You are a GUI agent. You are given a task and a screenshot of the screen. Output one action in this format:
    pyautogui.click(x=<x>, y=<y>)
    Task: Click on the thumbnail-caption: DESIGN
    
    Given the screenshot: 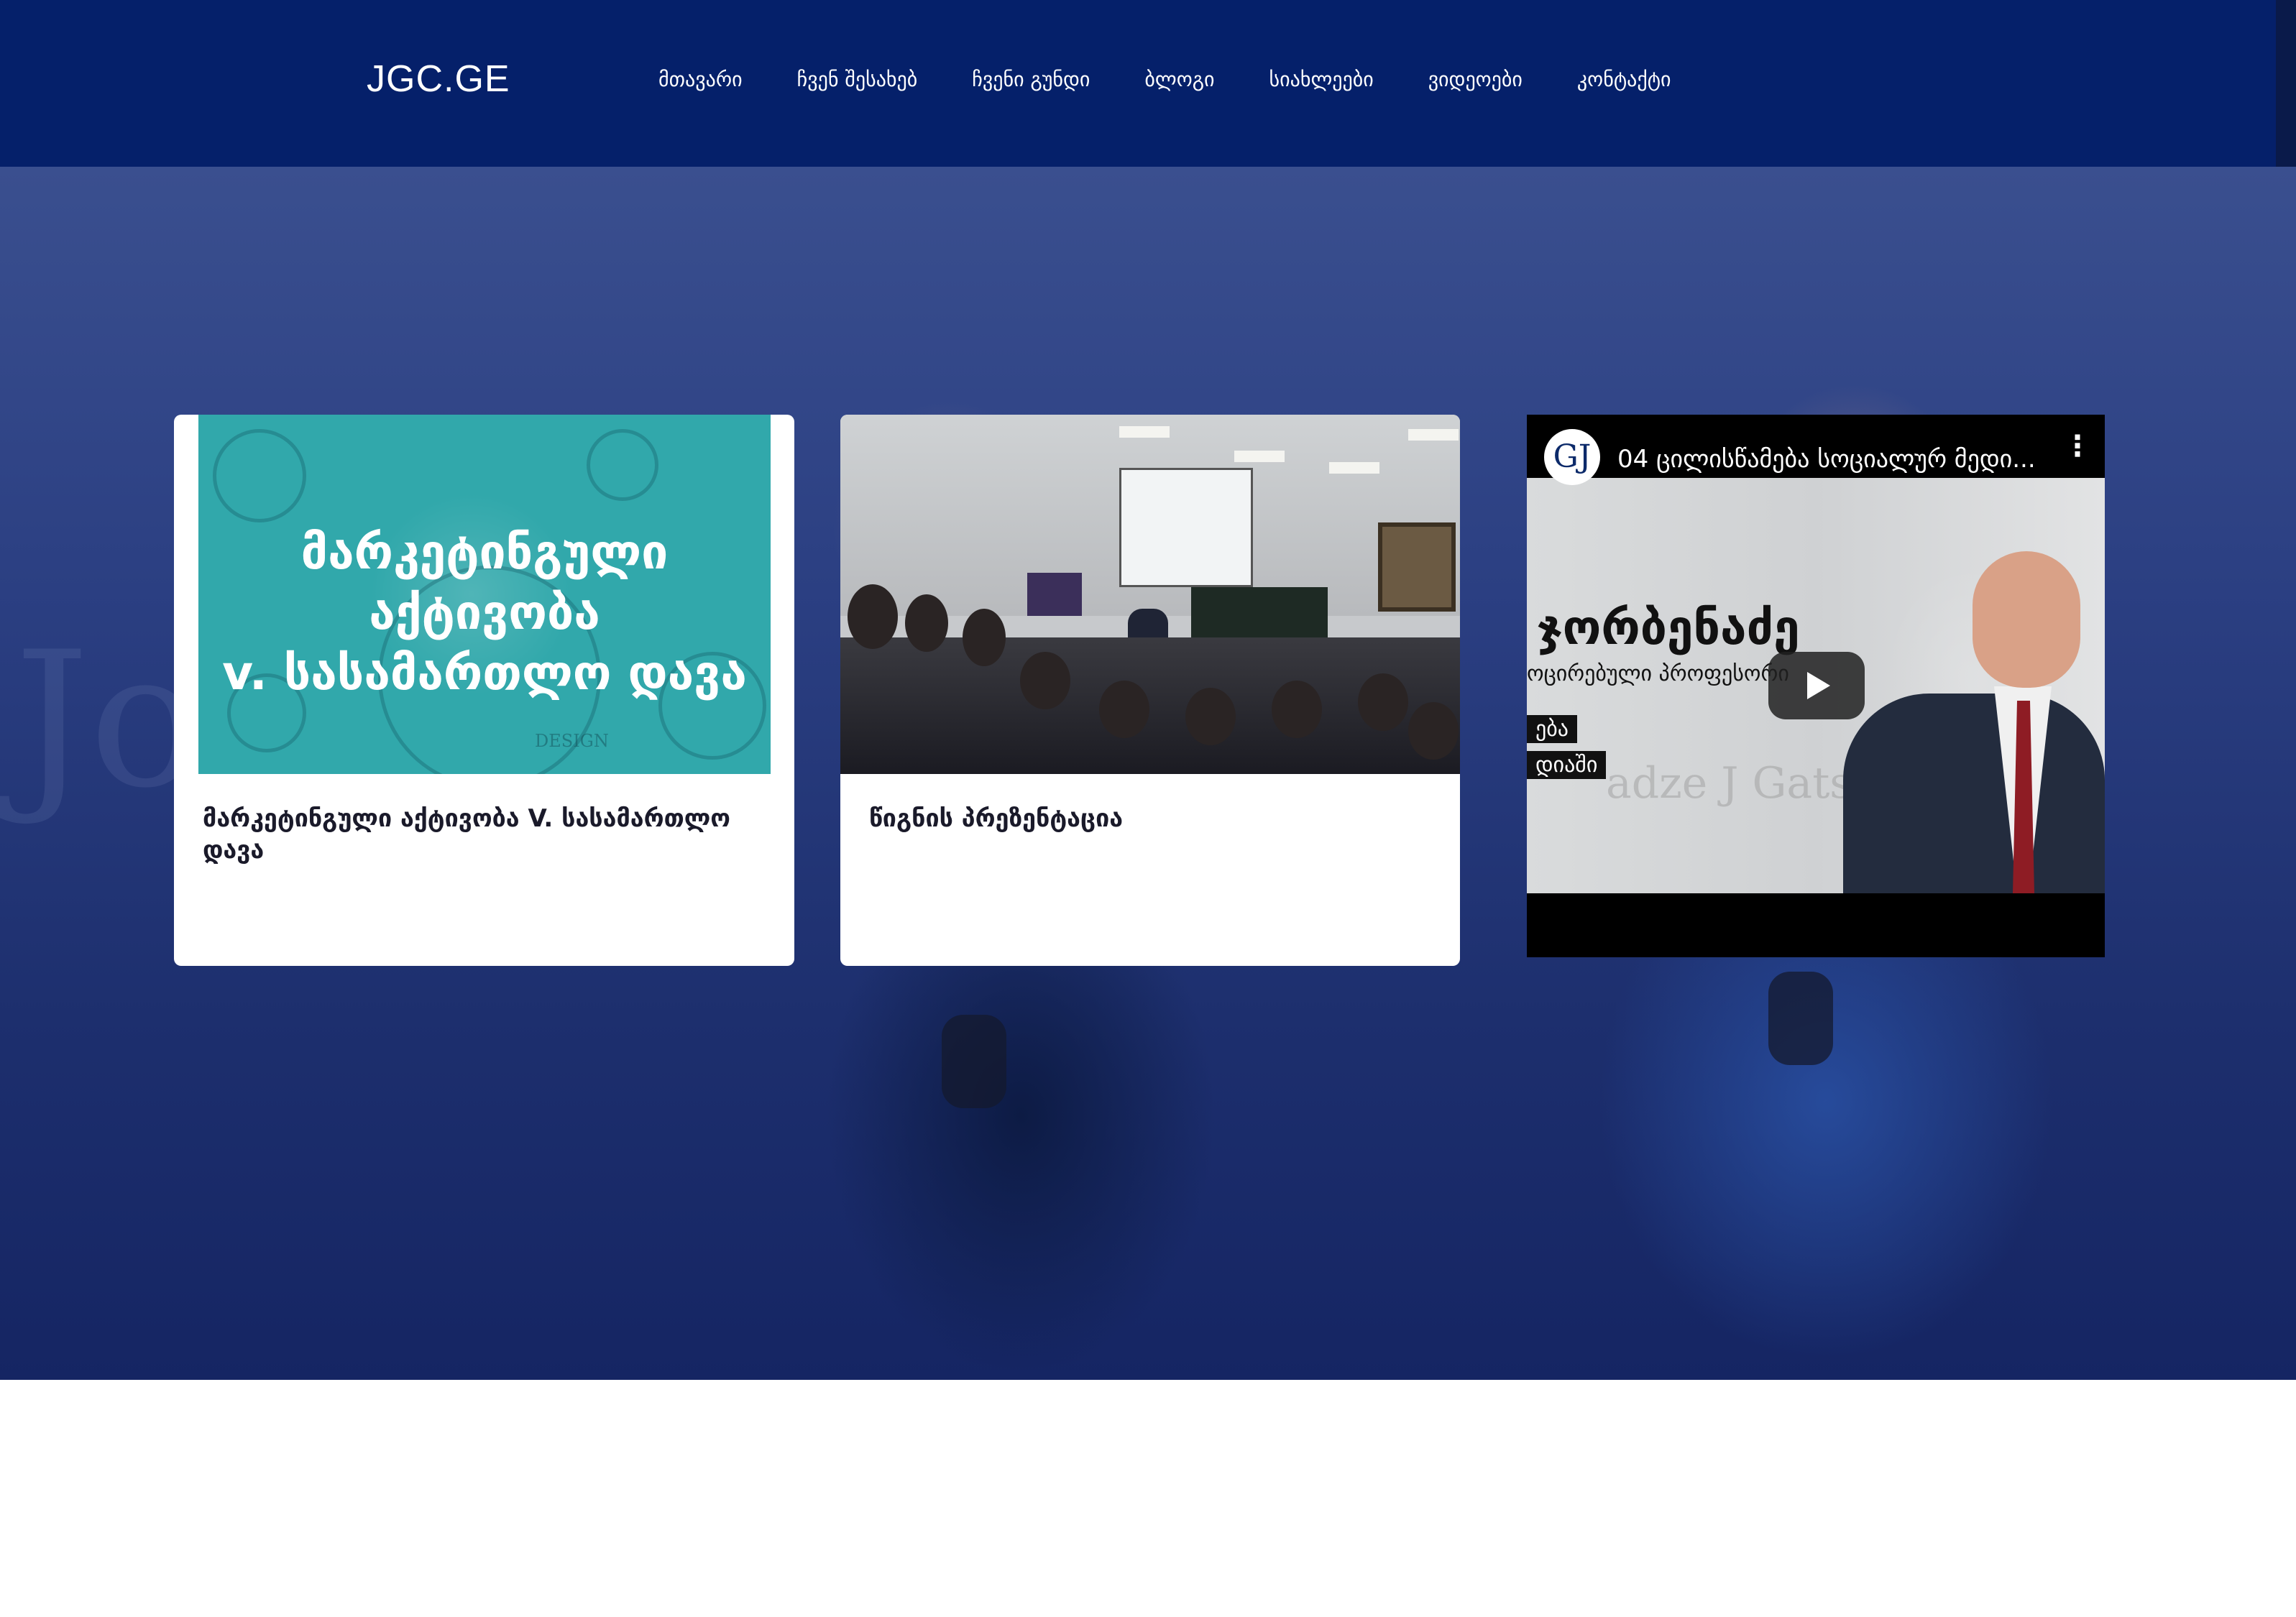 What is the action you would take?
    pyautogui.click(x=572, y=741)
    